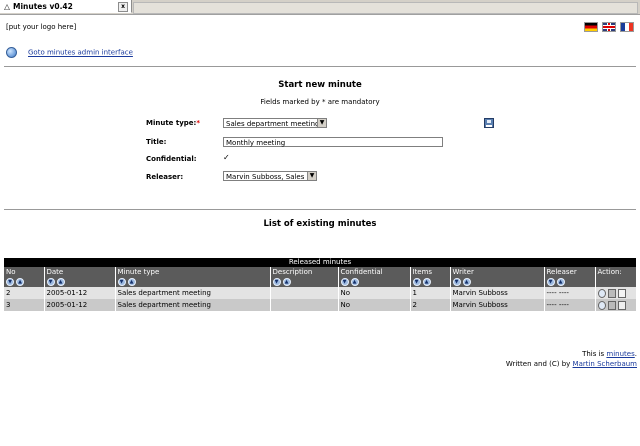 The image size is (640, 446). What do you see at coordinates (333, 142) in the screenshot?
I see `title-field: Monthly meeting` at bounding box center [333, 142].